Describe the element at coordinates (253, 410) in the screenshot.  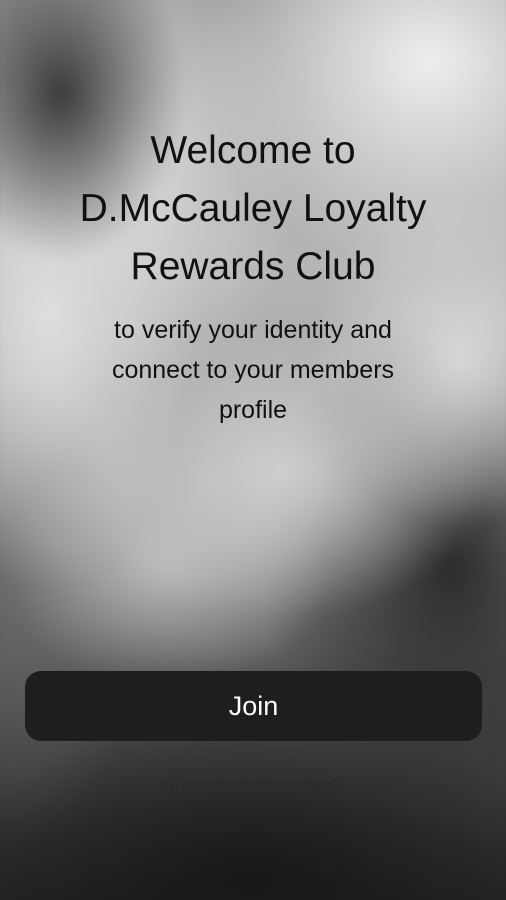
I see `welcome-subtitle-line-3: profile` at that location.